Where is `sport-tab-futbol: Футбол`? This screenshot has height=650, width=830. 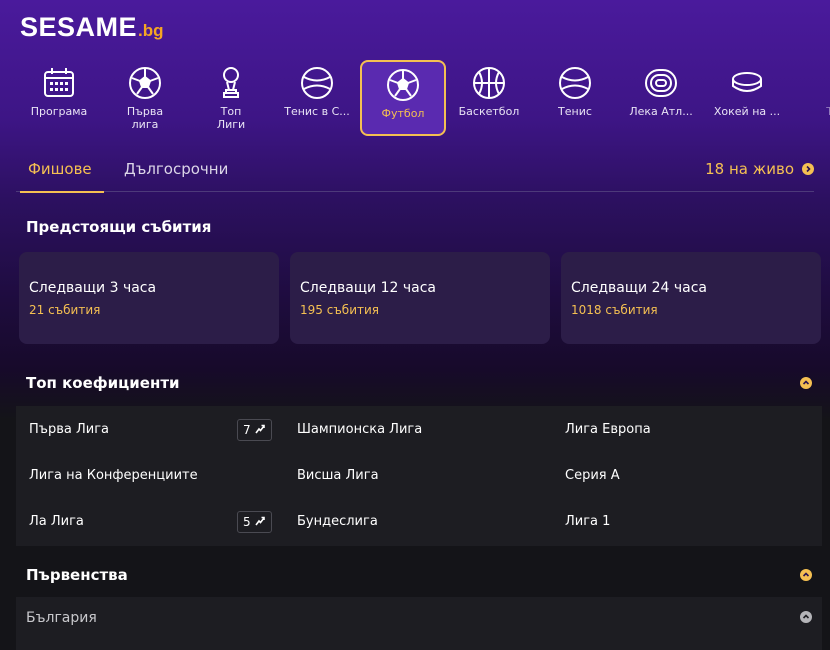 sport-tab-futbol: Футбол is located at coordinates (403, 98).